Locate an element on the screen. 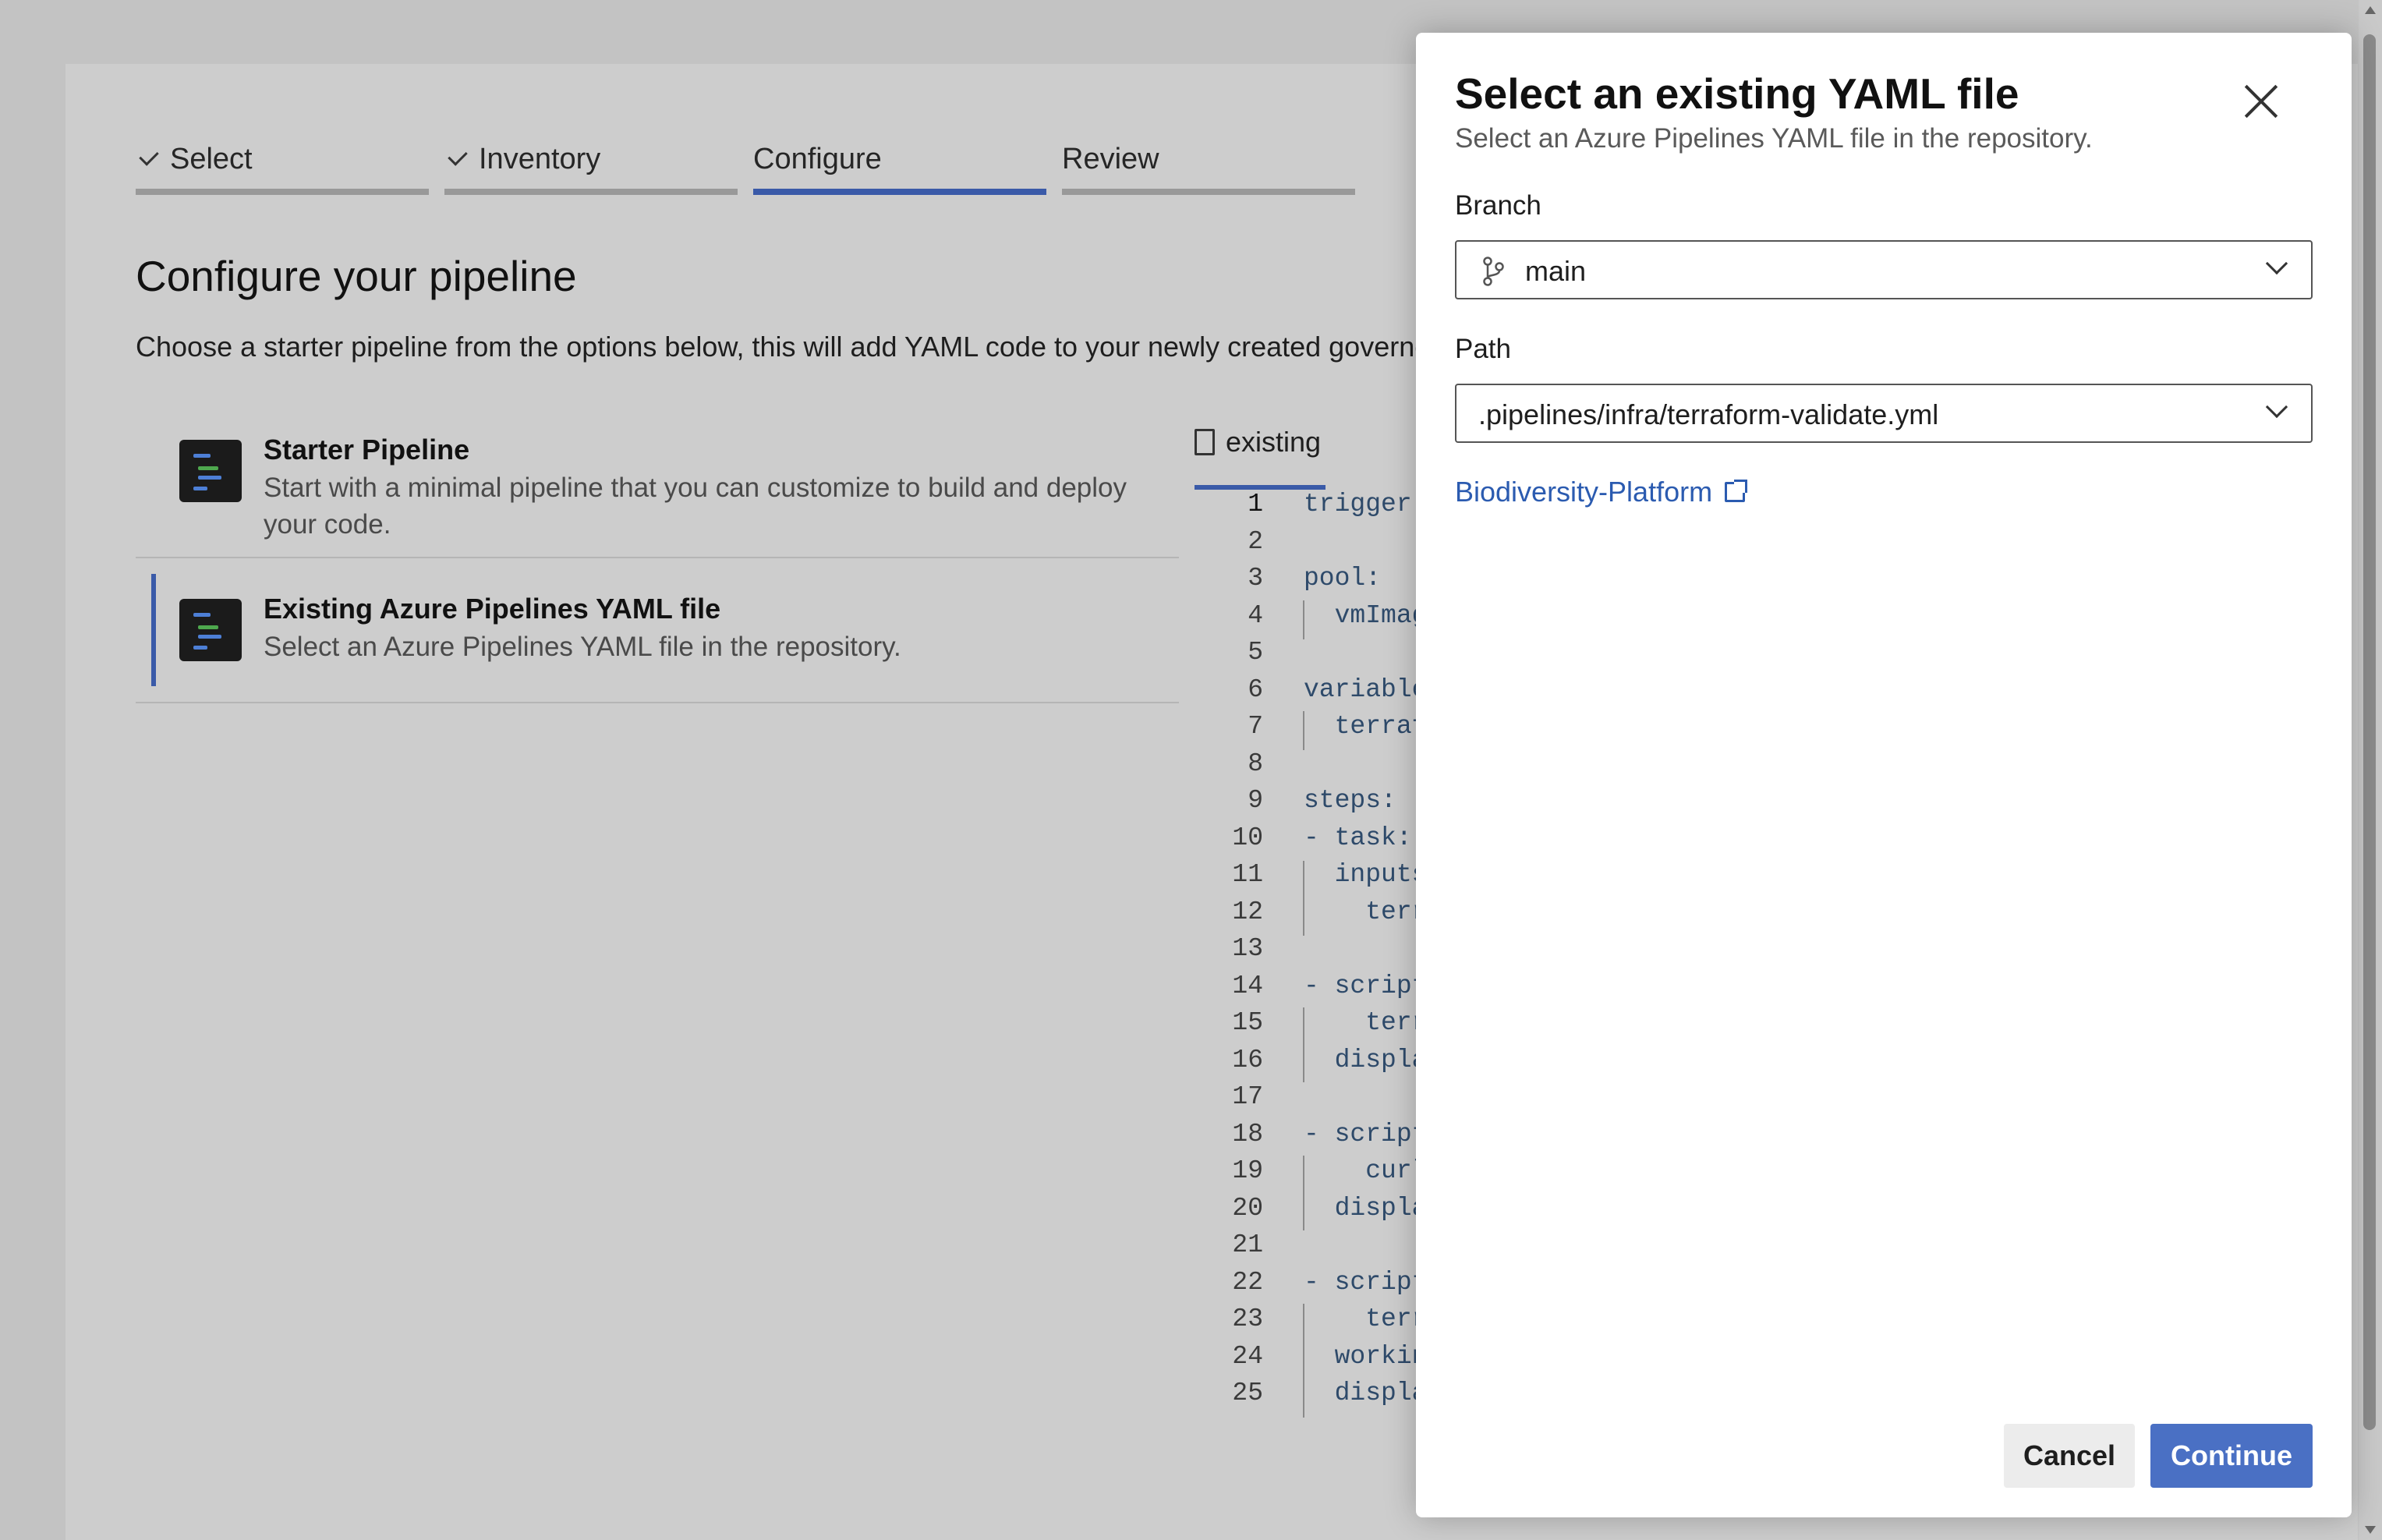 The height and width of the screenshot is (1540, 2382). line-number: 12 is located at coordinates (1247, 912).